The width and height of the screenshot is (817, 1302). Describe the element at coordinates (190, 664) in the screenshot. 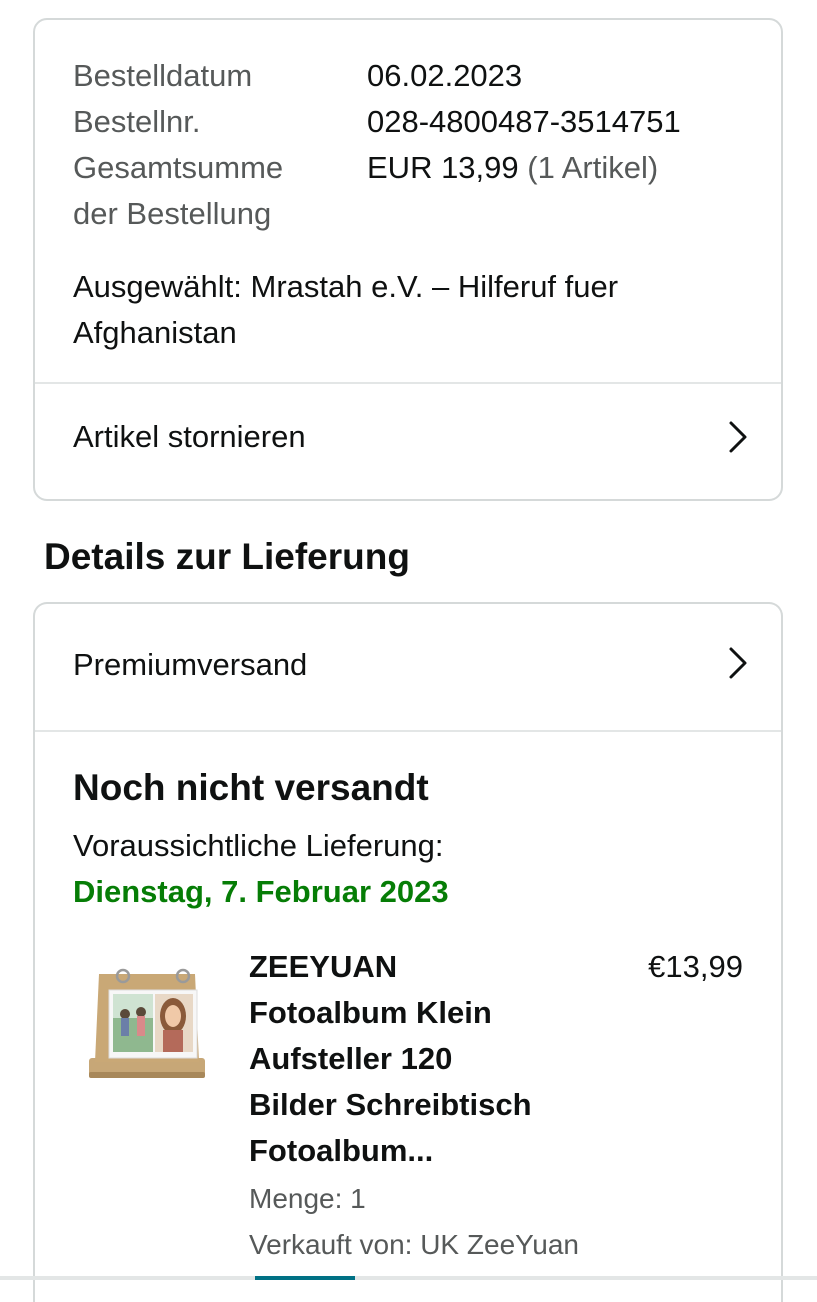

I see `shipping-option-label: Premiumversand` at that location.